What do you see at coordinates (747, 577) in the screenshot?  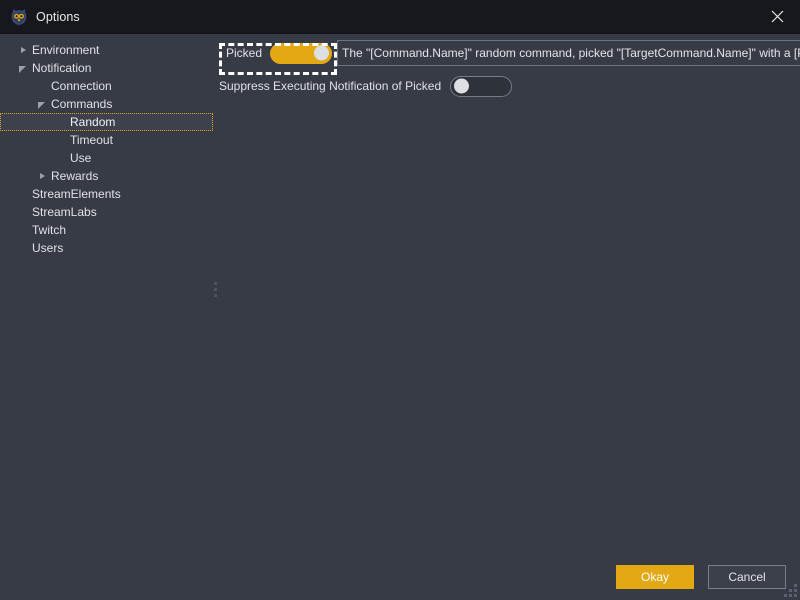 I see `cancel-button: Cancel` at bounding box center [747, 577].